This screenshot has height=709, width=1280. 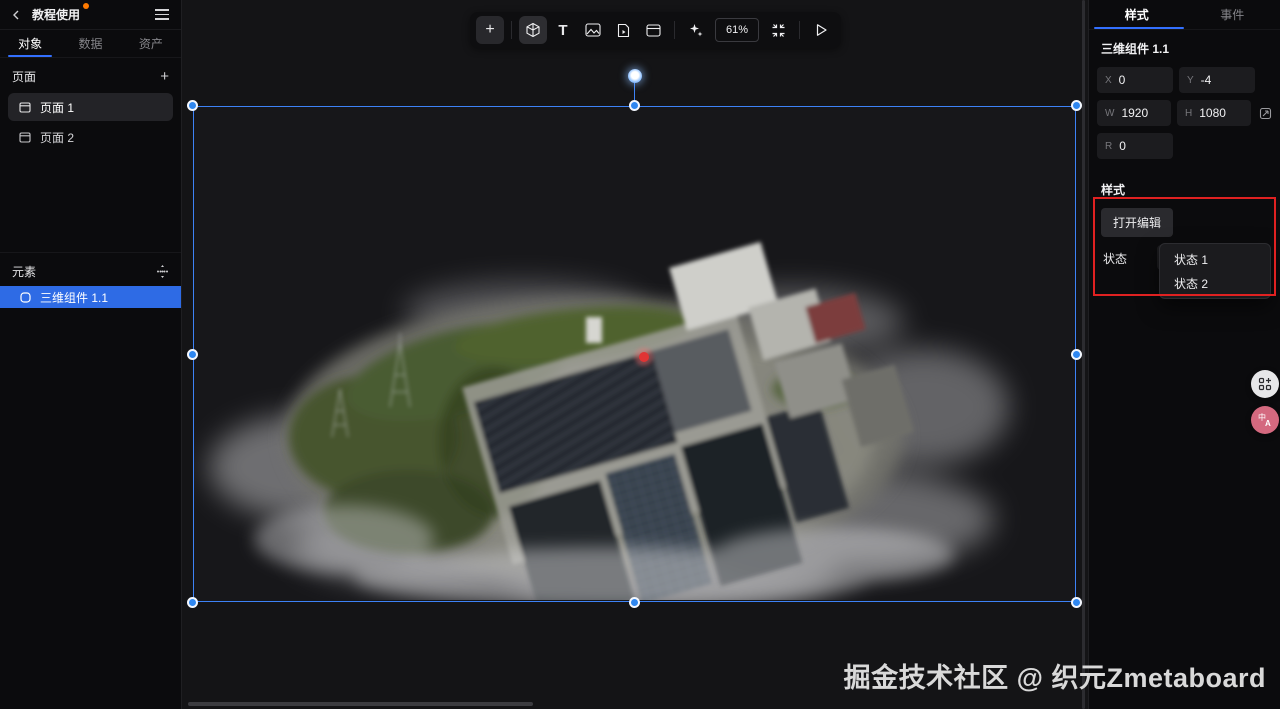 What do you see at coordinates (162, 14) in the screenshot?
I see `hamburger-menu-button` at bounding box center [162, 14].